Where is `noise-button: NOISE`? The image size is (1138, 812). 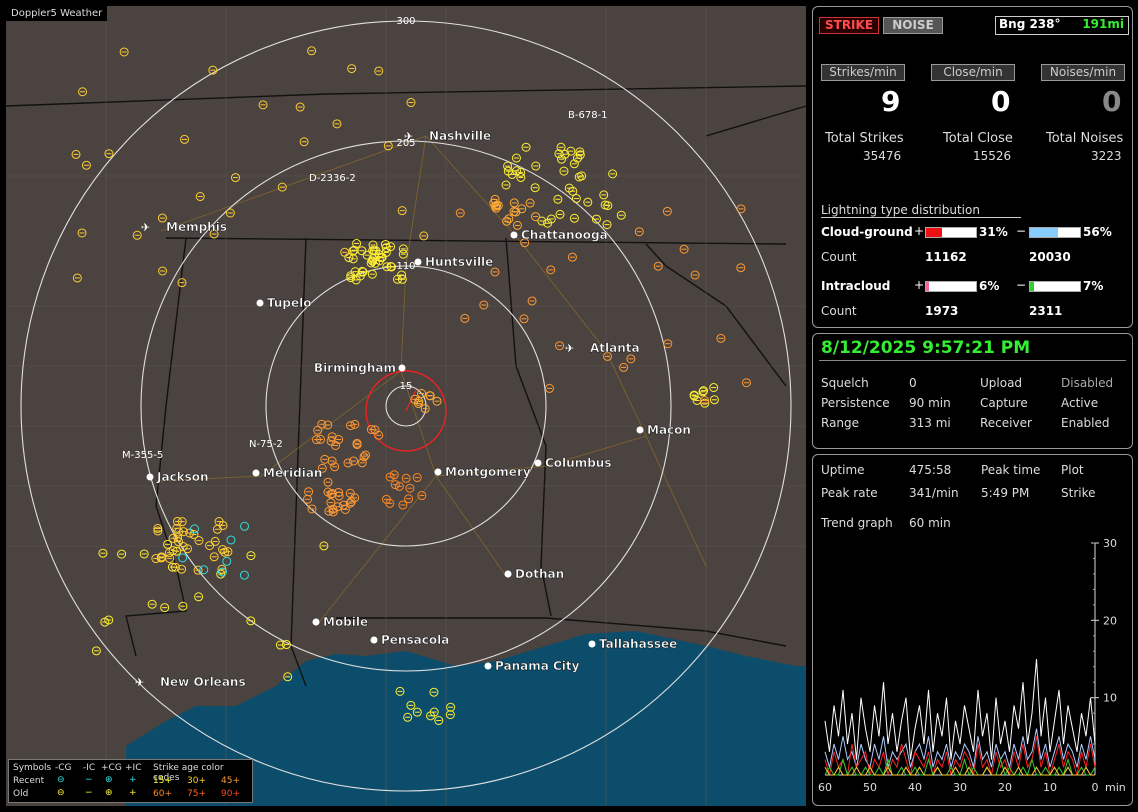 noise-button: NOISE is located at coordinates (913, 25).